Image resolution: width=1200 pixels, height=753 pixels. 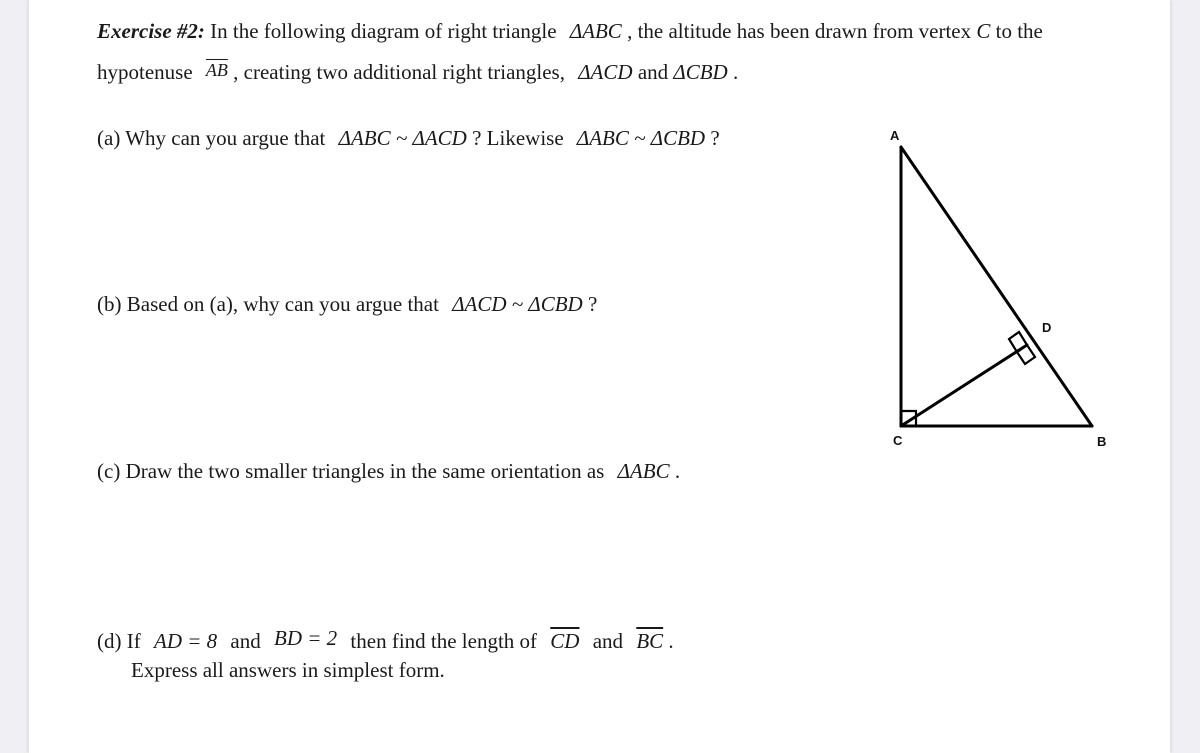 I want to click on altitude-cd-line, so click(x=964, y=385).